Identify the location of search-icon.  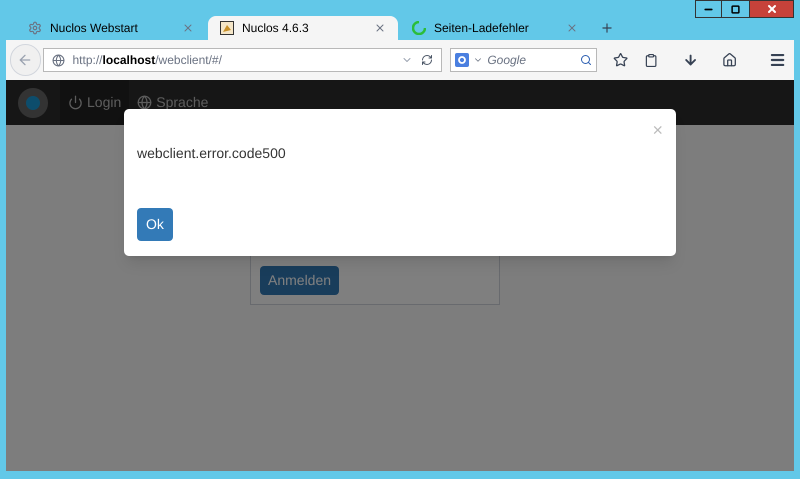
(586, 60).